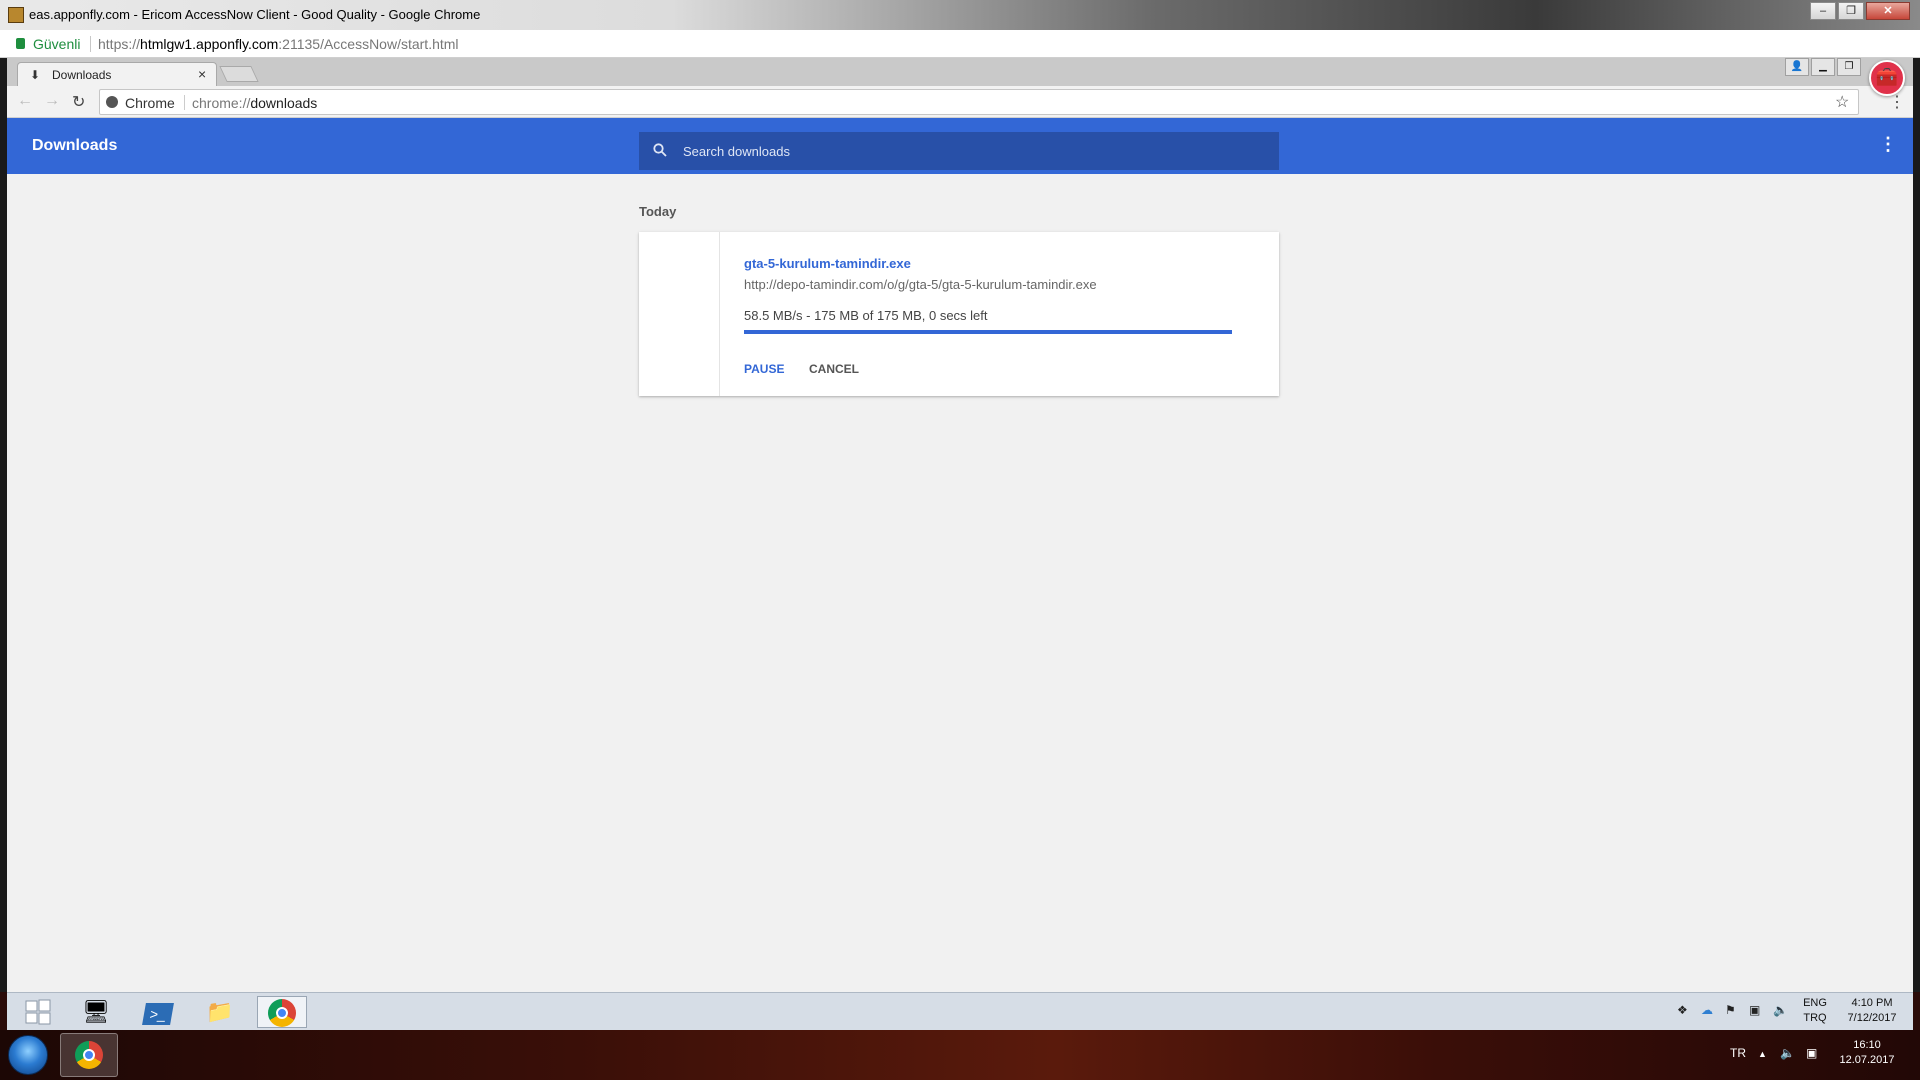 The image size is (1920, 1080). I want to click on windows-logo-icon, so click(38, 1012).